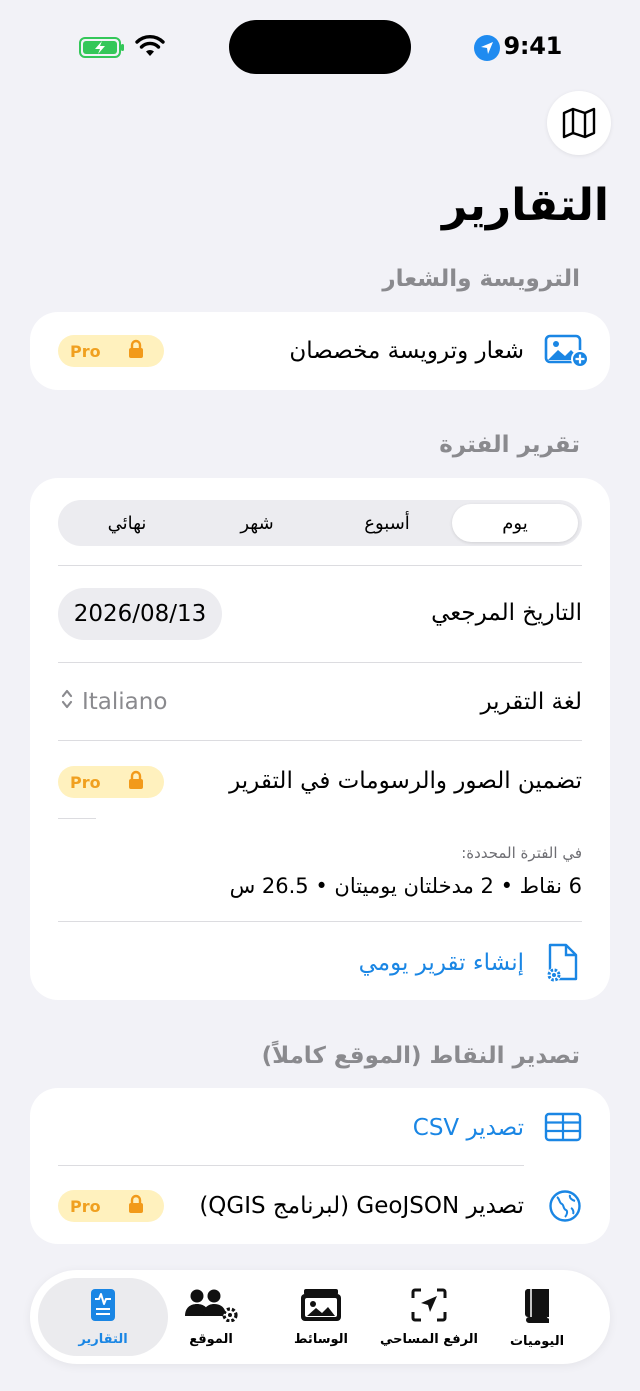  I want to click on reference-date-picker: 2026/08/13, so click(140, 614).